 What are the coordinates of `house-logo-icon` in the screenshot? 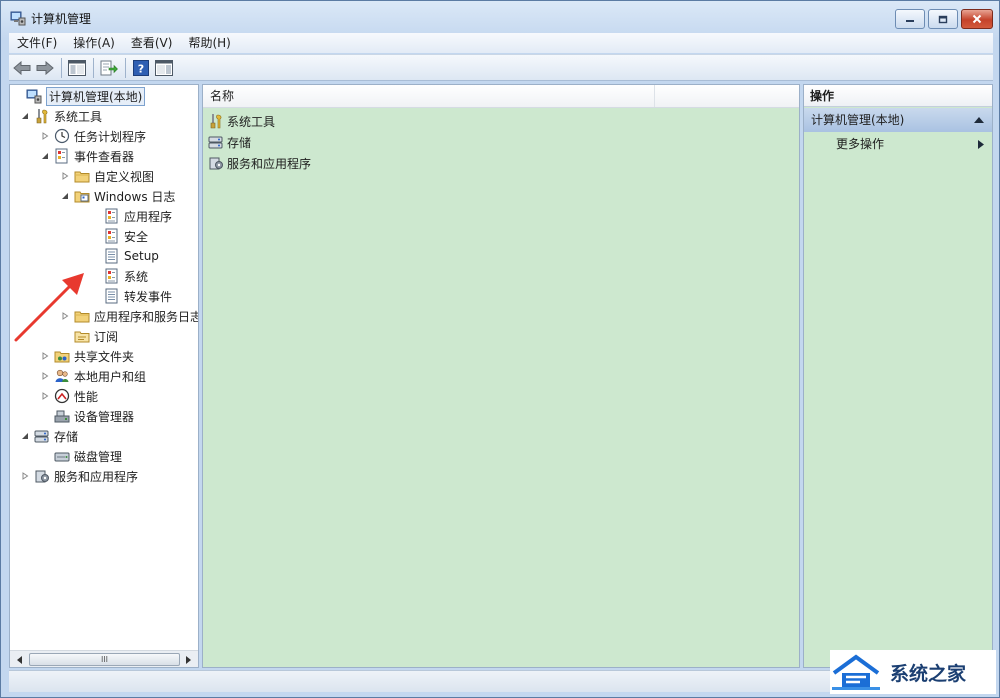 It's located at (856, 672).